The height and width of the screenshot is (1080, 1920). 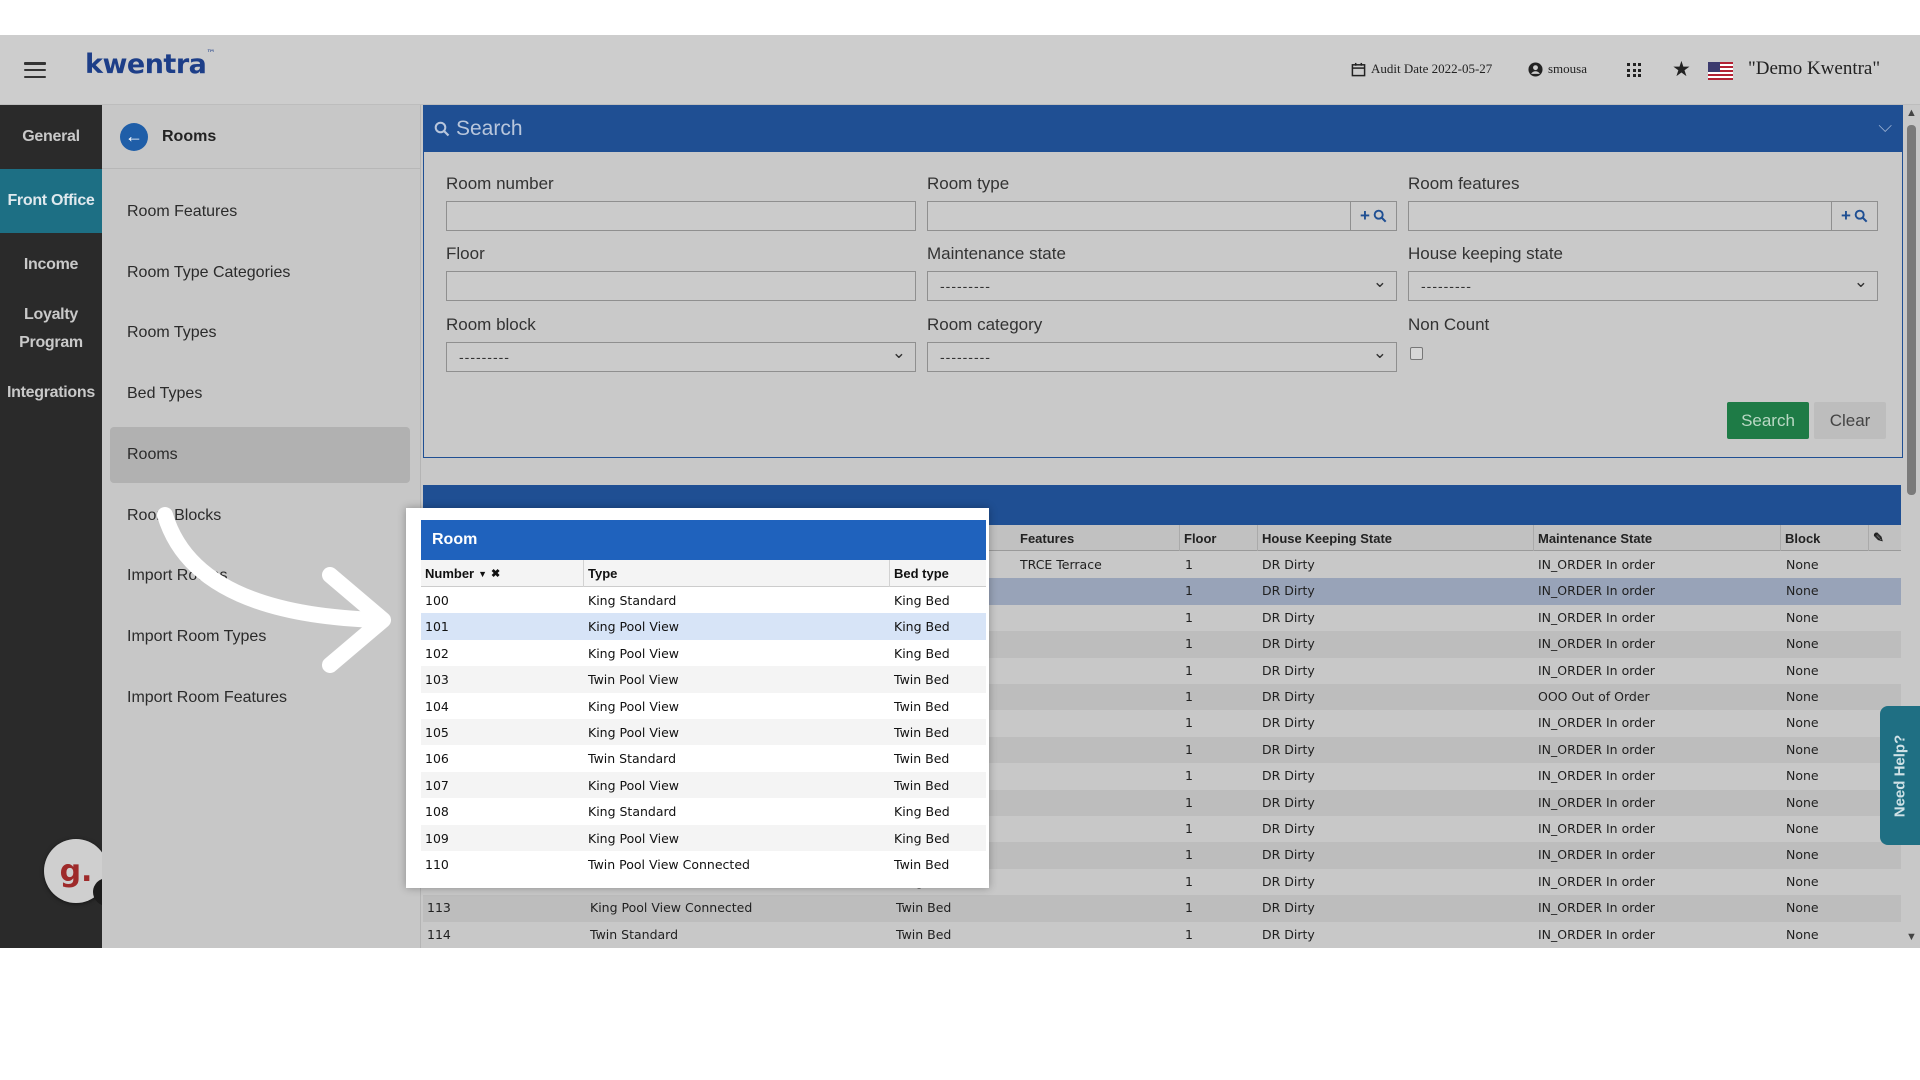 I want to click on favorites-star-icon: ★, so click(x=1681, y=69).